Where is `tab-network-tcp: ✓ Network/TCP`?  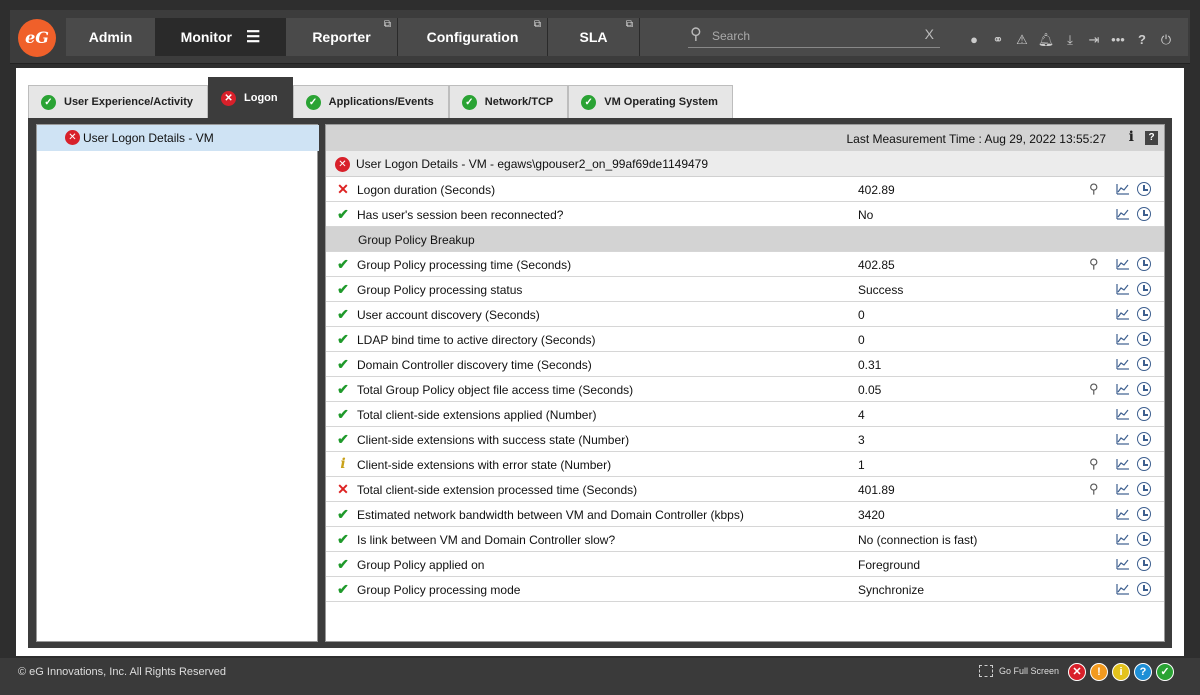 tab-network-tcp: ✓ Network/TCP is located at coordinates (508, 101).